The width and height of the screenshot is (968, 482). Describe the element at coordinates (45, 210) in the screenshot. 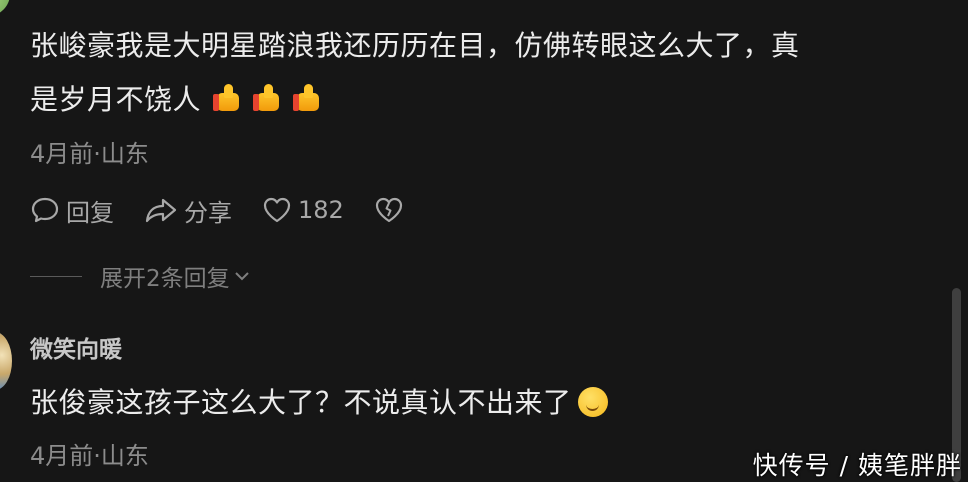

I see `reply-icon` at that location.